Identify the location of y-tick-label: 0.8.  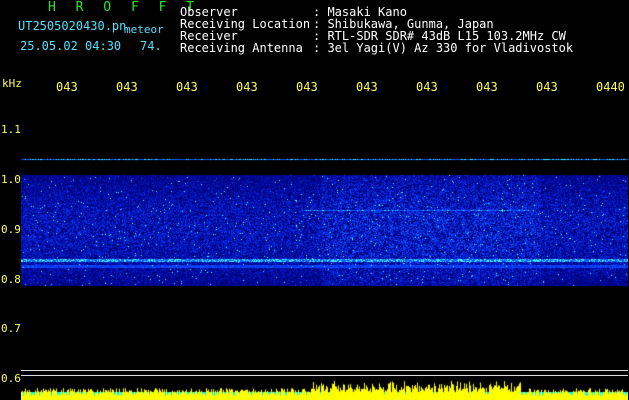
(11, 279).